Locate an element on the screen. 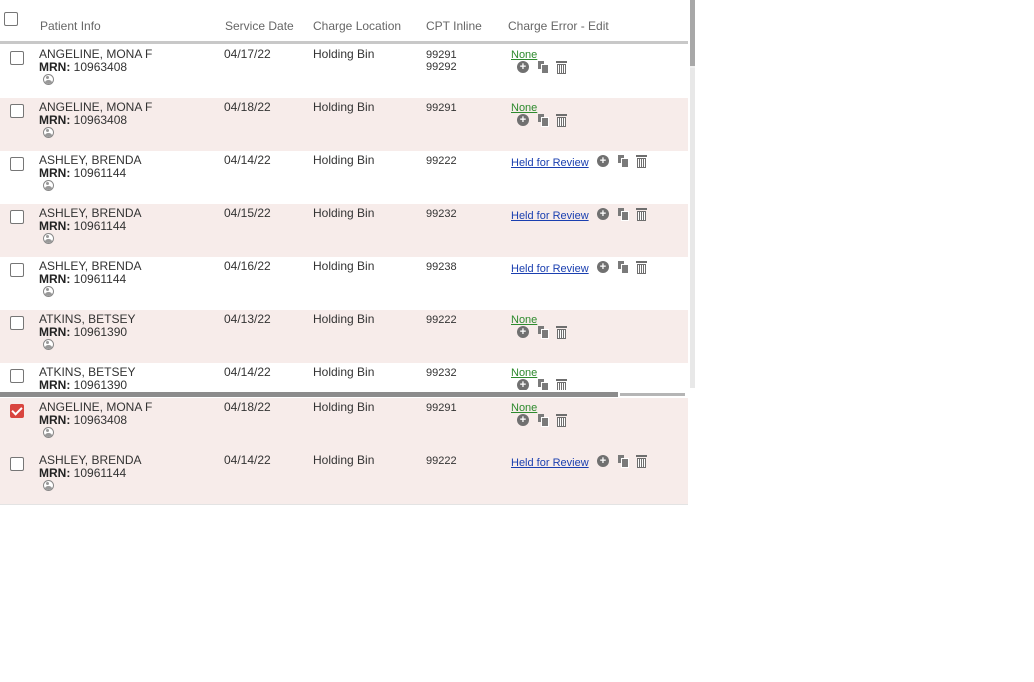  patient-name: ANGELINE, MONA F is located at coordinates (96, 54).